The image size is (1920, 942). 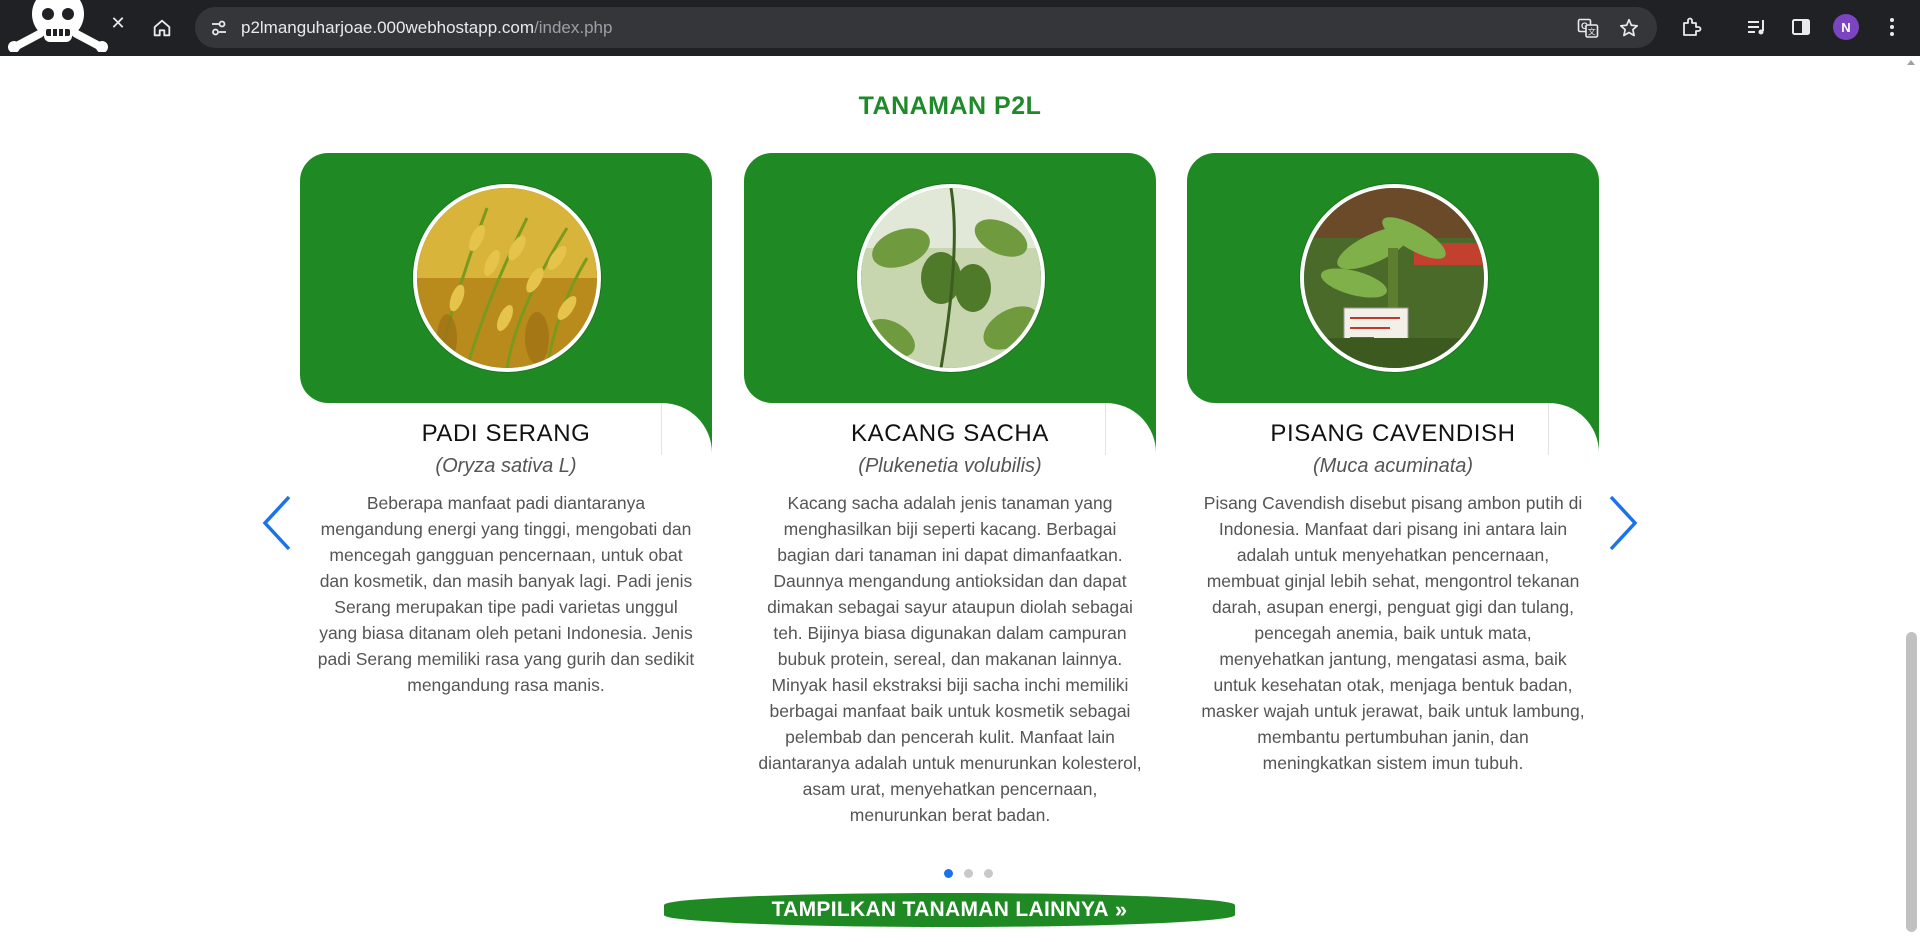 What do you see at coordinates (162, 28) in the screenshot?
I see `home-icon` at bounding box center [162, 28].